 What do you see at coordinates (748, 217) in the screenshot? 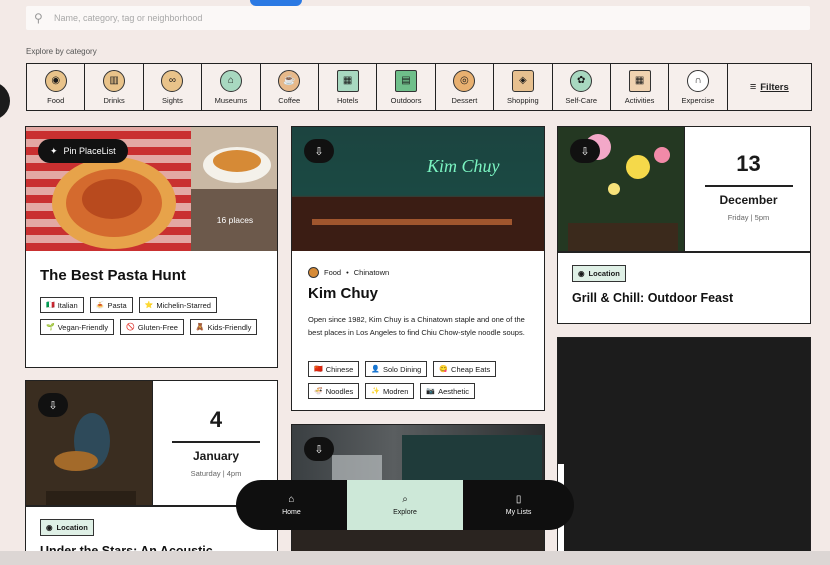
I see `event-time: Friday | 5pm` at bounding box center [748, 217].